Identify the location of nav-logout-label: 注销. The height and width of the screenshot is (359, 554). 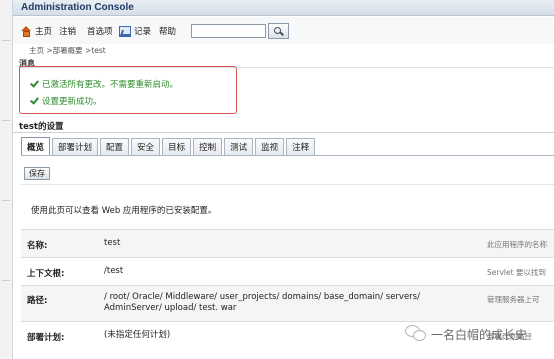
(68, 32).